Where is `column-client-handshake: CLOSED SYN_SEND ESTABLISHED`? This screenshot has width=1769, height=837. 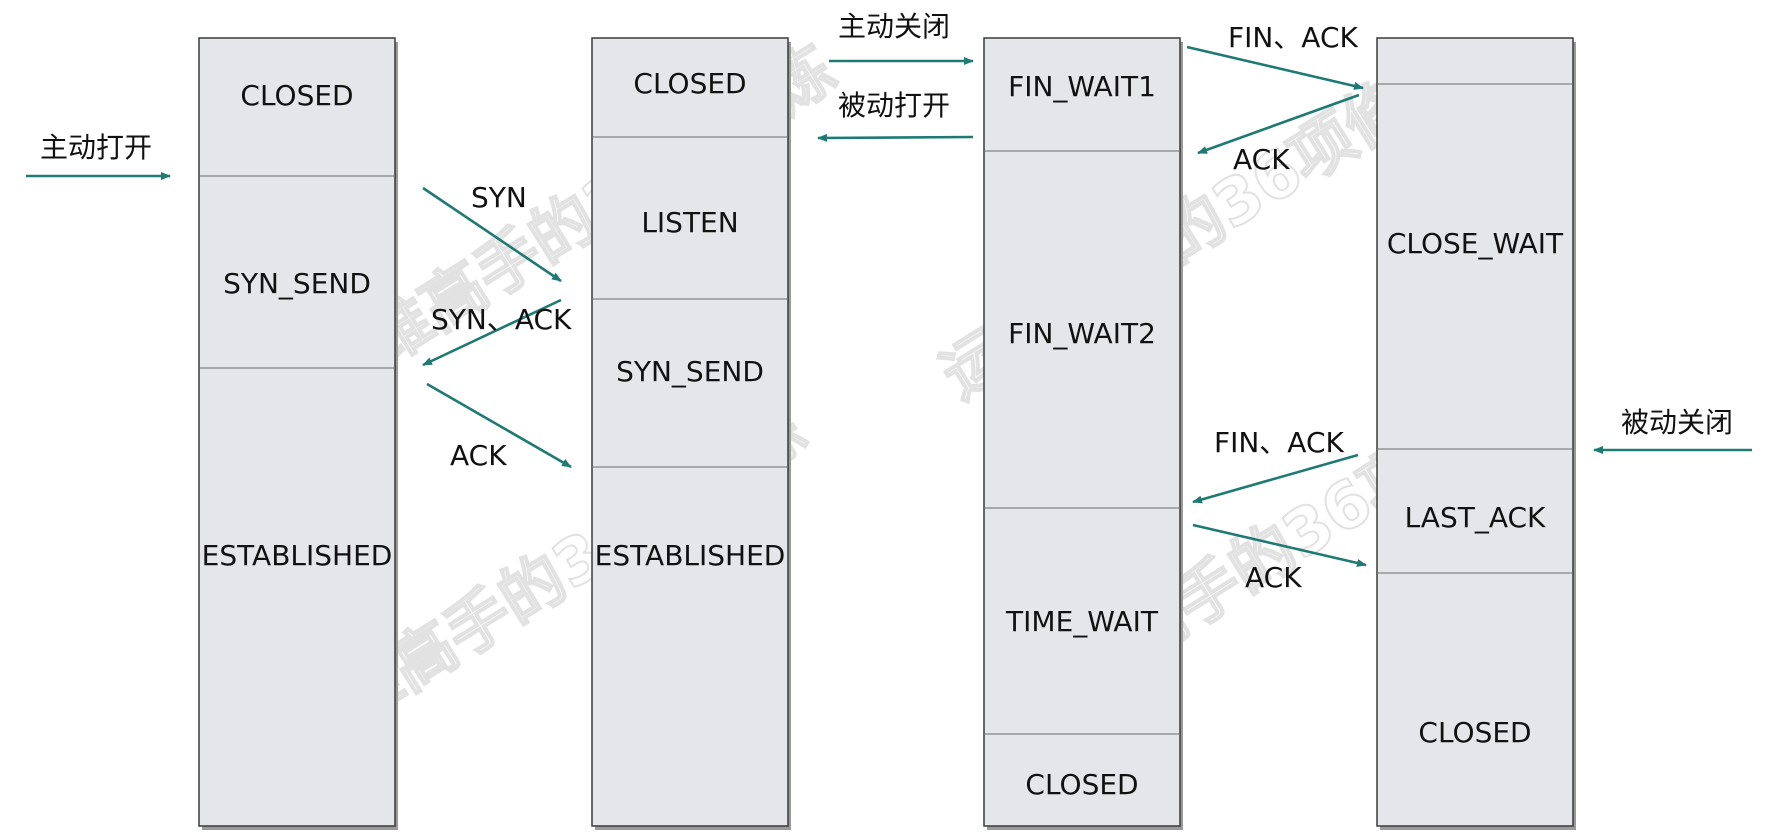 column-client-handshake: CLOSED SYN_SEND ESTABLISHED is located at coordinates (298, 433).